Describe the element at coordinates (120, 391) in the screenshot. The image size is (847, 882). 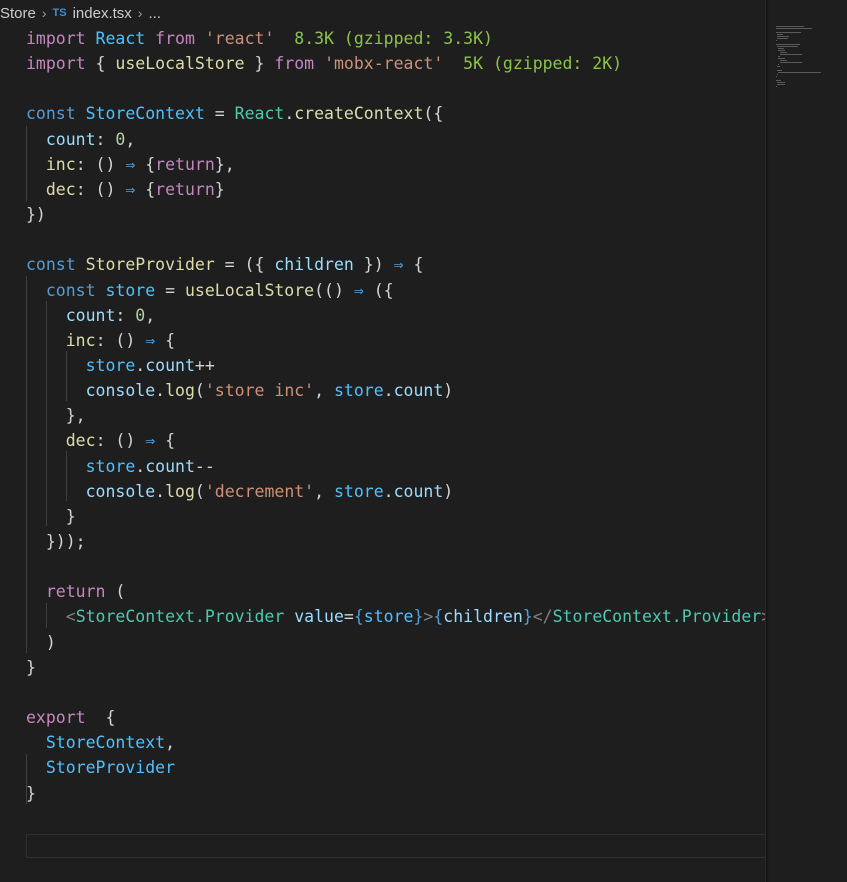
I see `code-token: console` at that location.